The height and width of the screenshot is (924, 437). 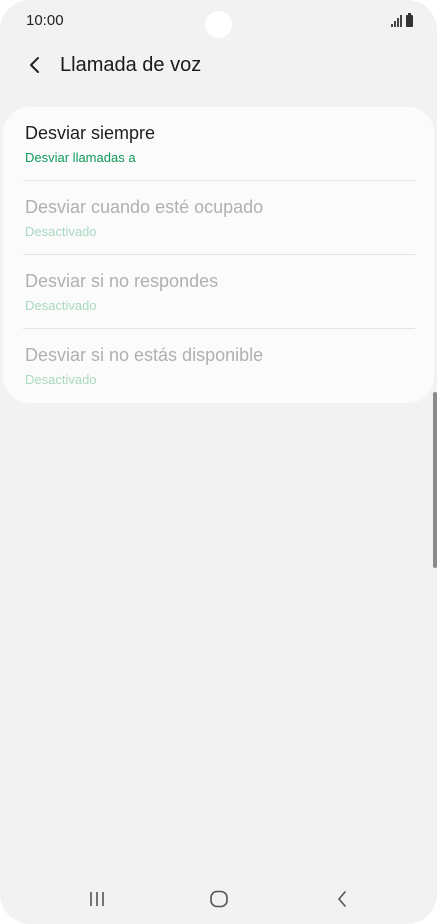 I want to click on chevron-left-icon, so click(x=34, y=65).